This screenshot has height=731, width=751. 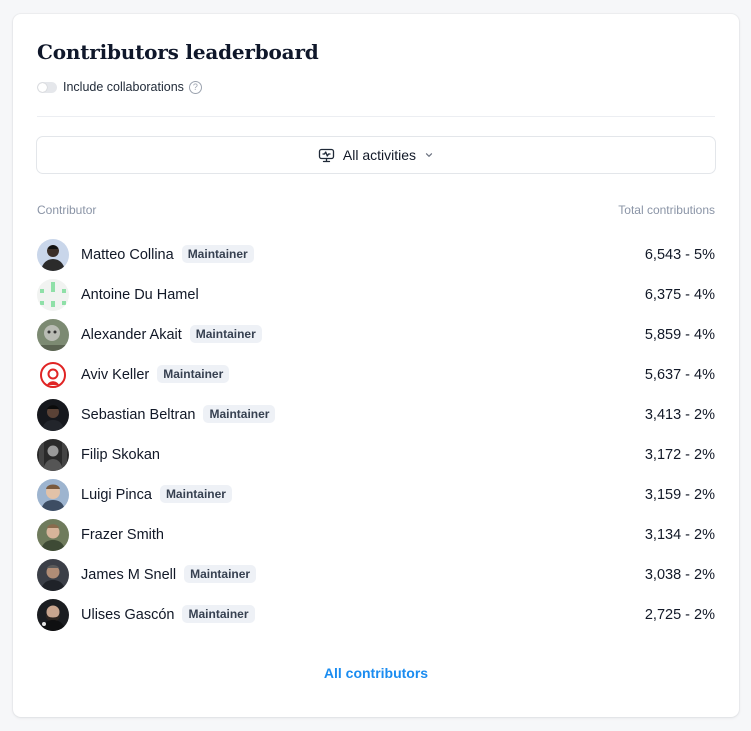 What do you see at coordinates (679, 495) in the screenshot?
I see `contribution-stat: 3,159 - 2%` at bounding box center [679, 495].